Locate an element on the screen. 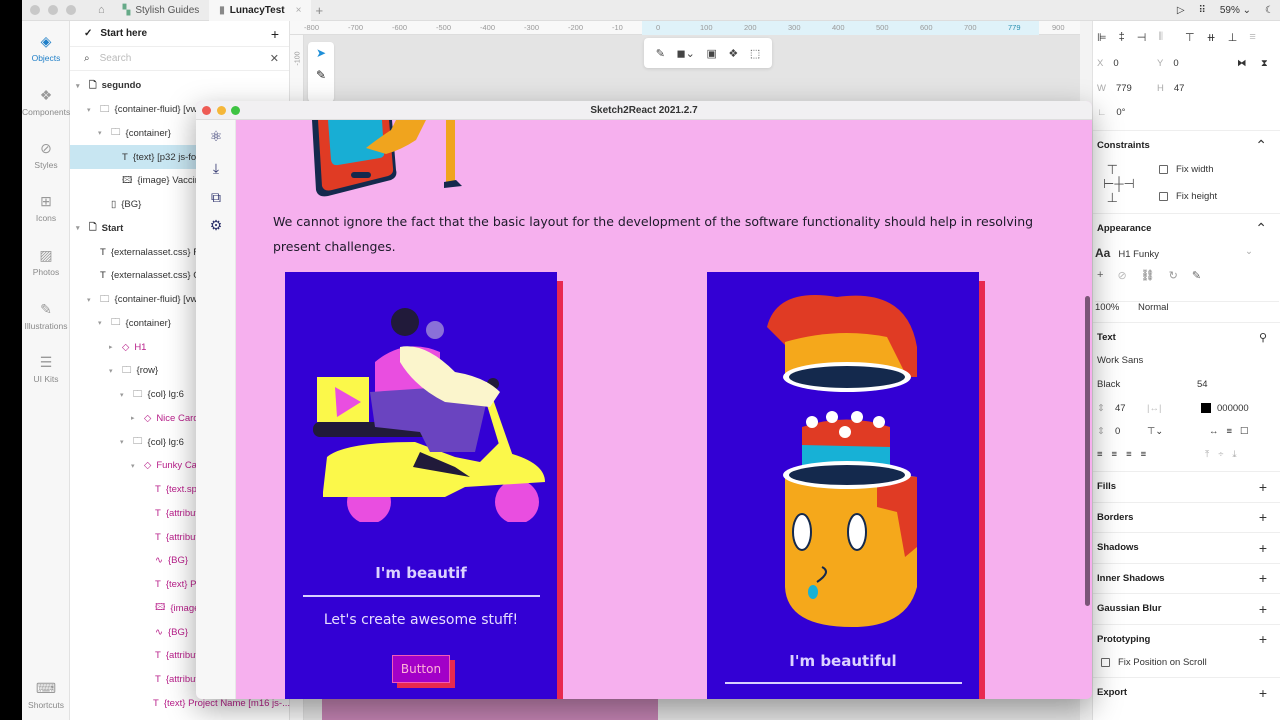 The height and width of the screenshot is (720, 1280). open-preview-icon: ⧉ is located at coordinates (216, 197).